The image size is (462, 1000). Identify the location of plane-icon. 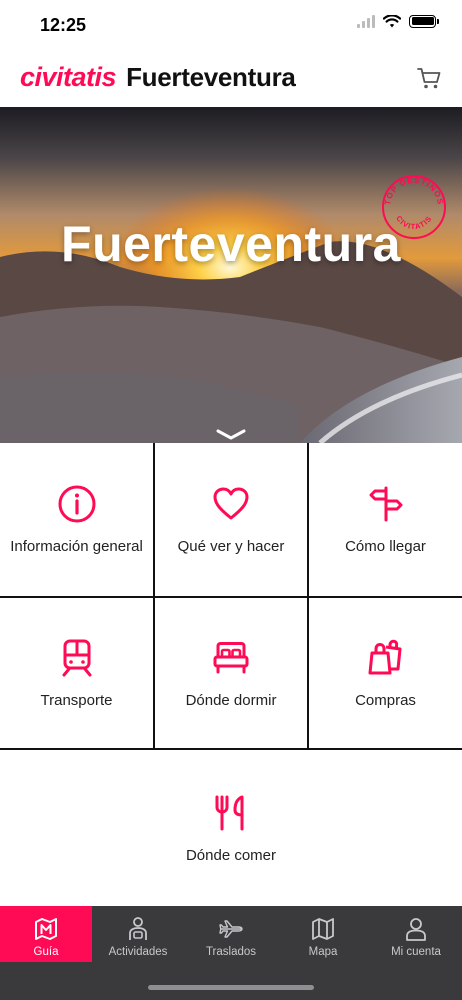
(231, 929).